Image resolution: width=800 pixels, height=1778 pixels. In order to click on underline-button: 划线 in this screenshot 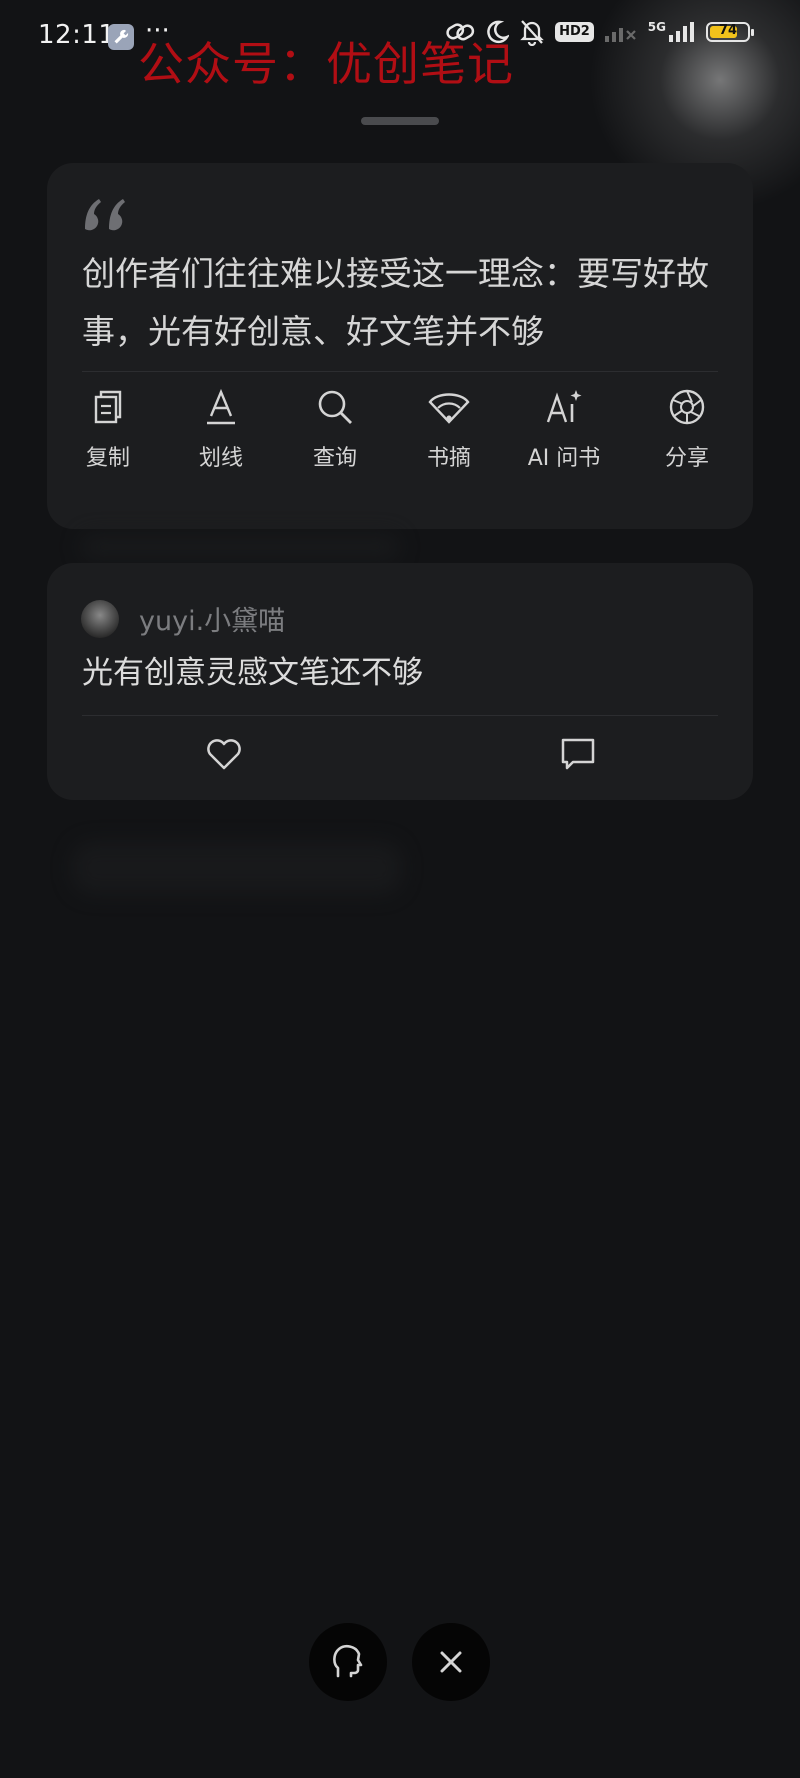, I will do `click(221, 430)`.